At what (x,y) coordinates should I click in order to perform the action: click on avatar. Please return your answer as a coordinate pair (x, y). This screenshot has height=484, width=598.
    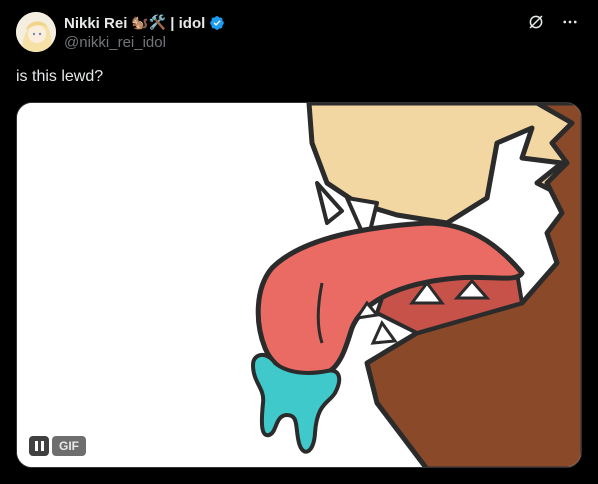
    Looking at the image, I should click on (36, 32).